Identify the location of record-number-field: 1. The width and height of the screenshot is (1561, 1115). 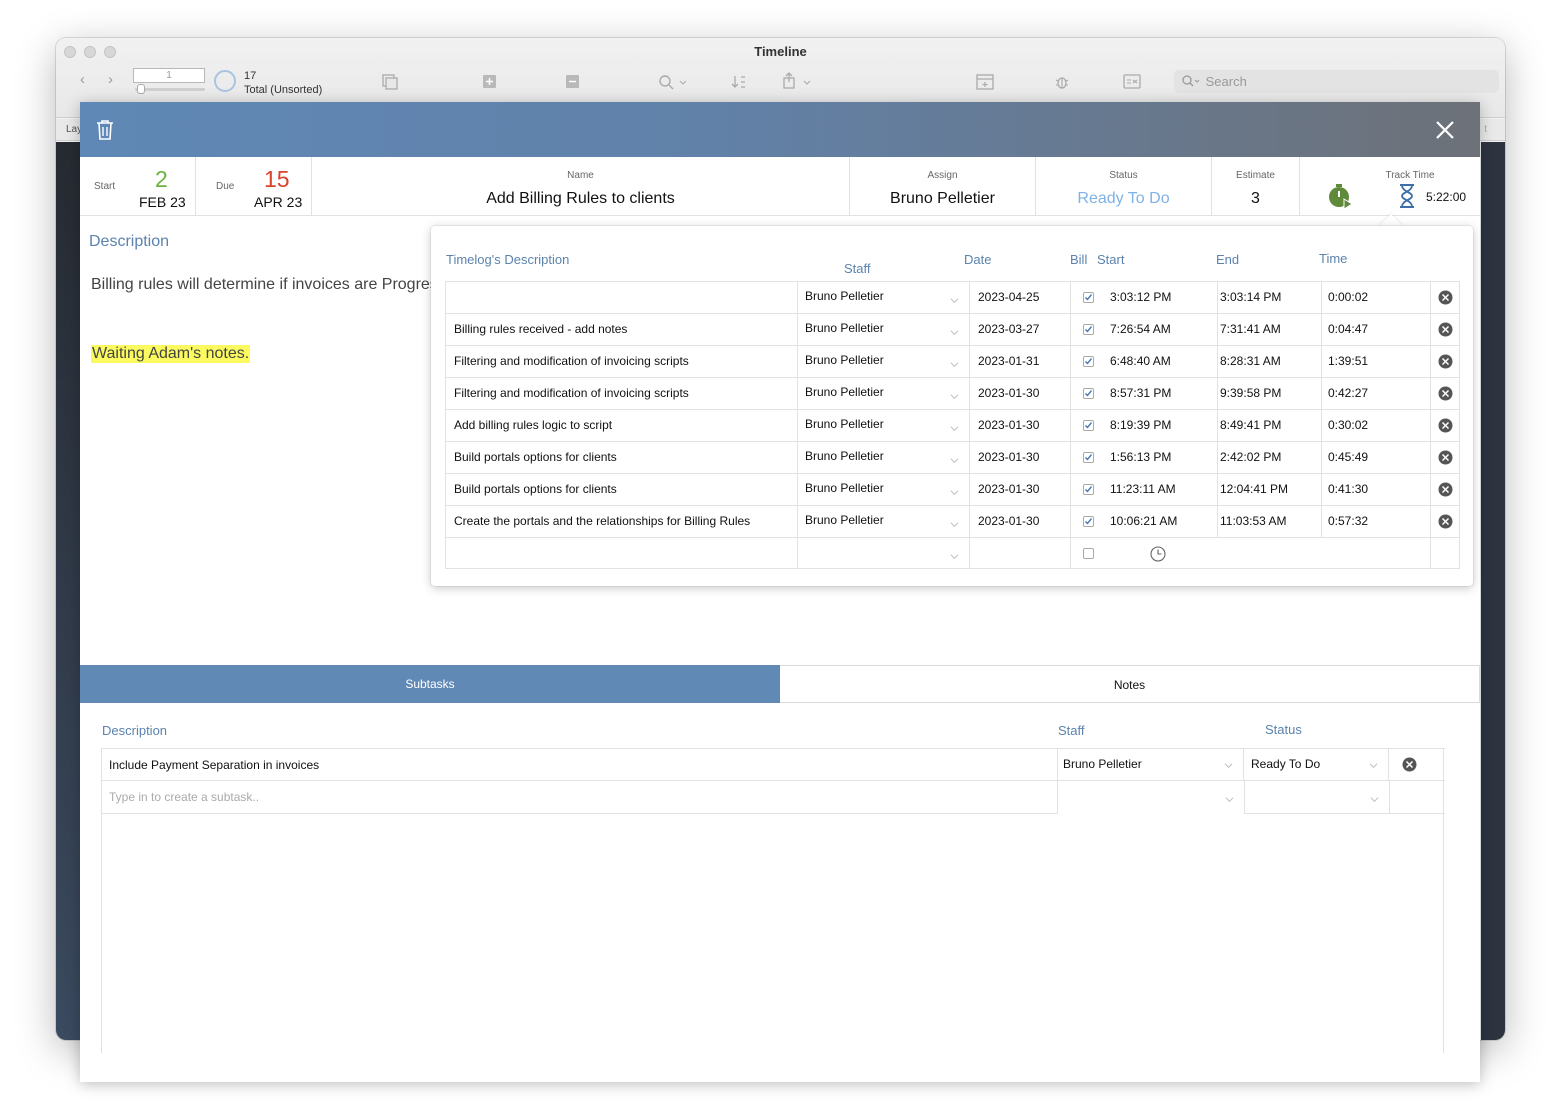
(169, 75).